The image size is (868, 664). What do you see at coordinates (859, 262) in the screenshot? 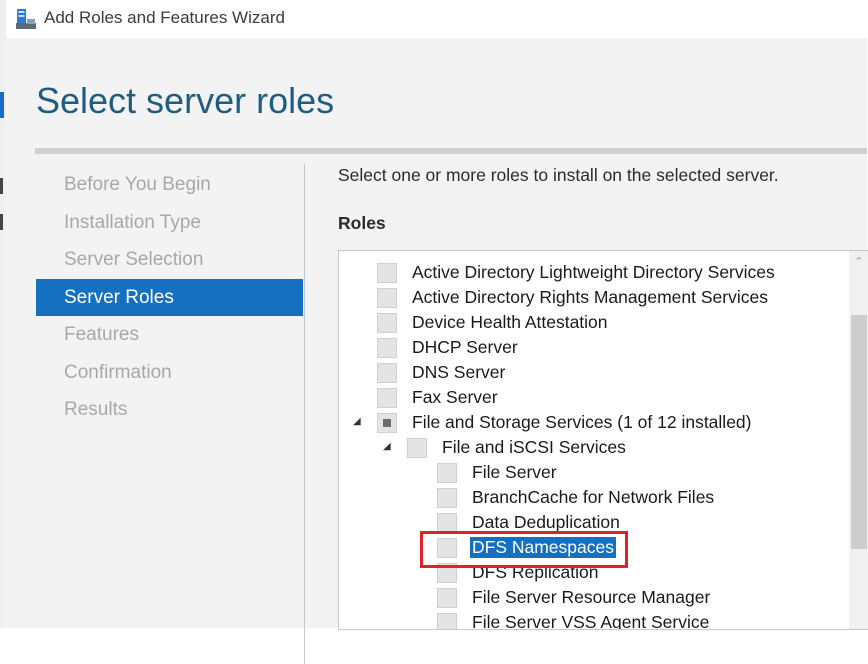
I see `scroll-up-arrow-icon: ⌃` at bounding box center [859, 262].